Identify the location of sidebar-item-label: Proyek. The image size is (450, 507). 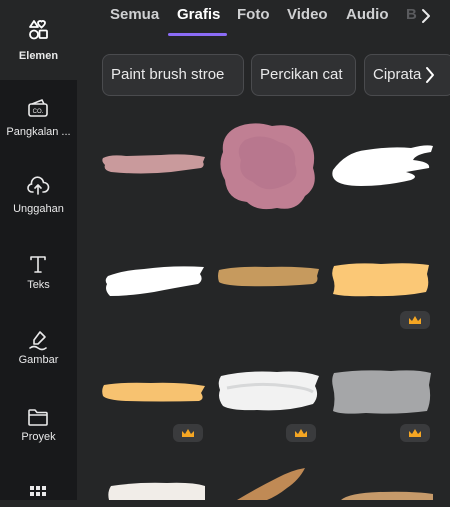
(38, 437).